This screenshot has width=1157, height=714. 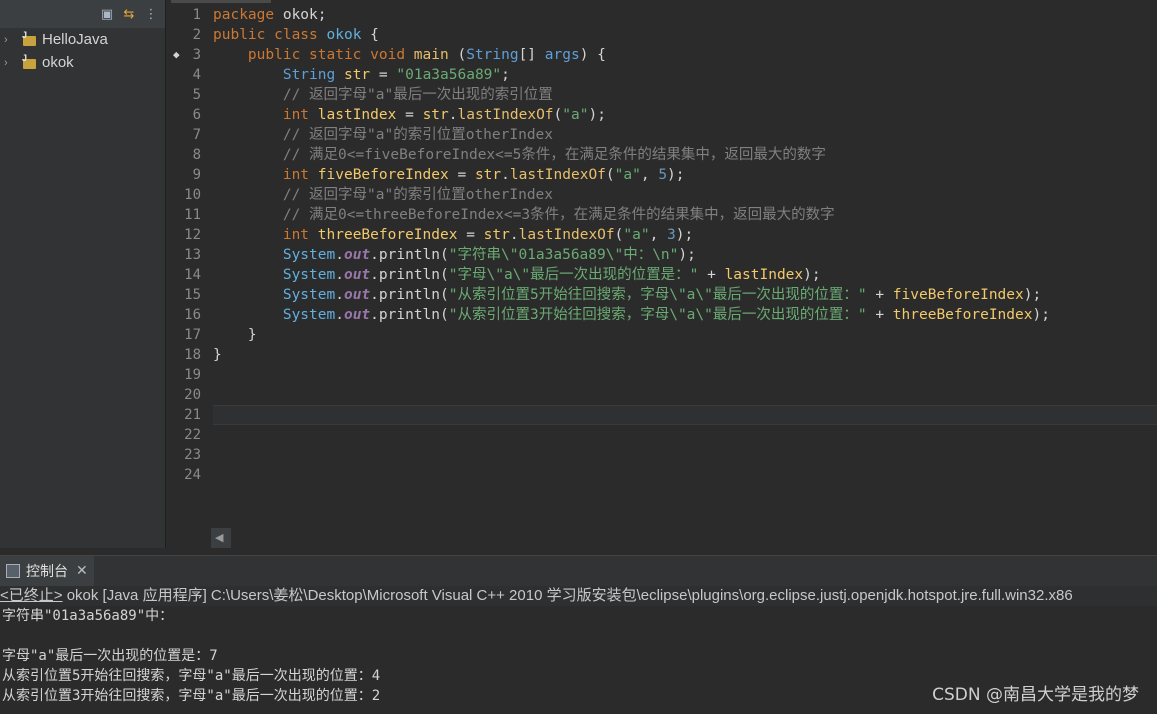 I want to click on code-token: args, so click(x=562, y=55).